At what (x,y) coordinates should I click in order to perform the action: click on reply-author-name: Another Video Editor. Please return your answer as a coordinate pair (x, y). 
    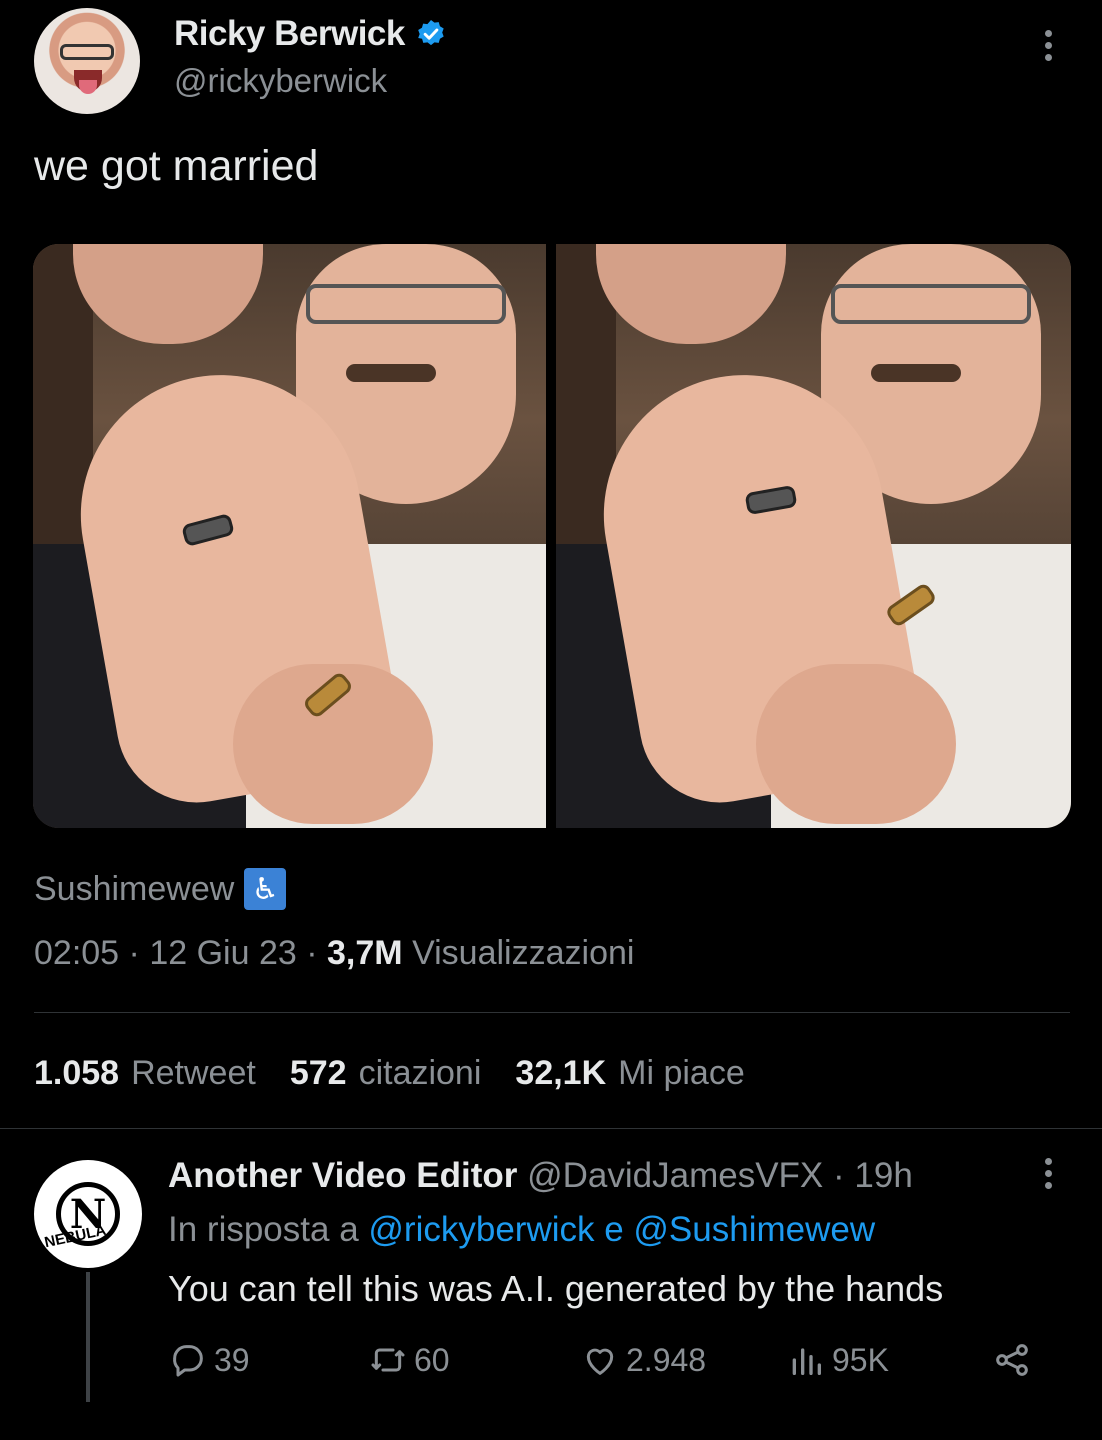
    Looking at the image, I should click on (342, 1175).